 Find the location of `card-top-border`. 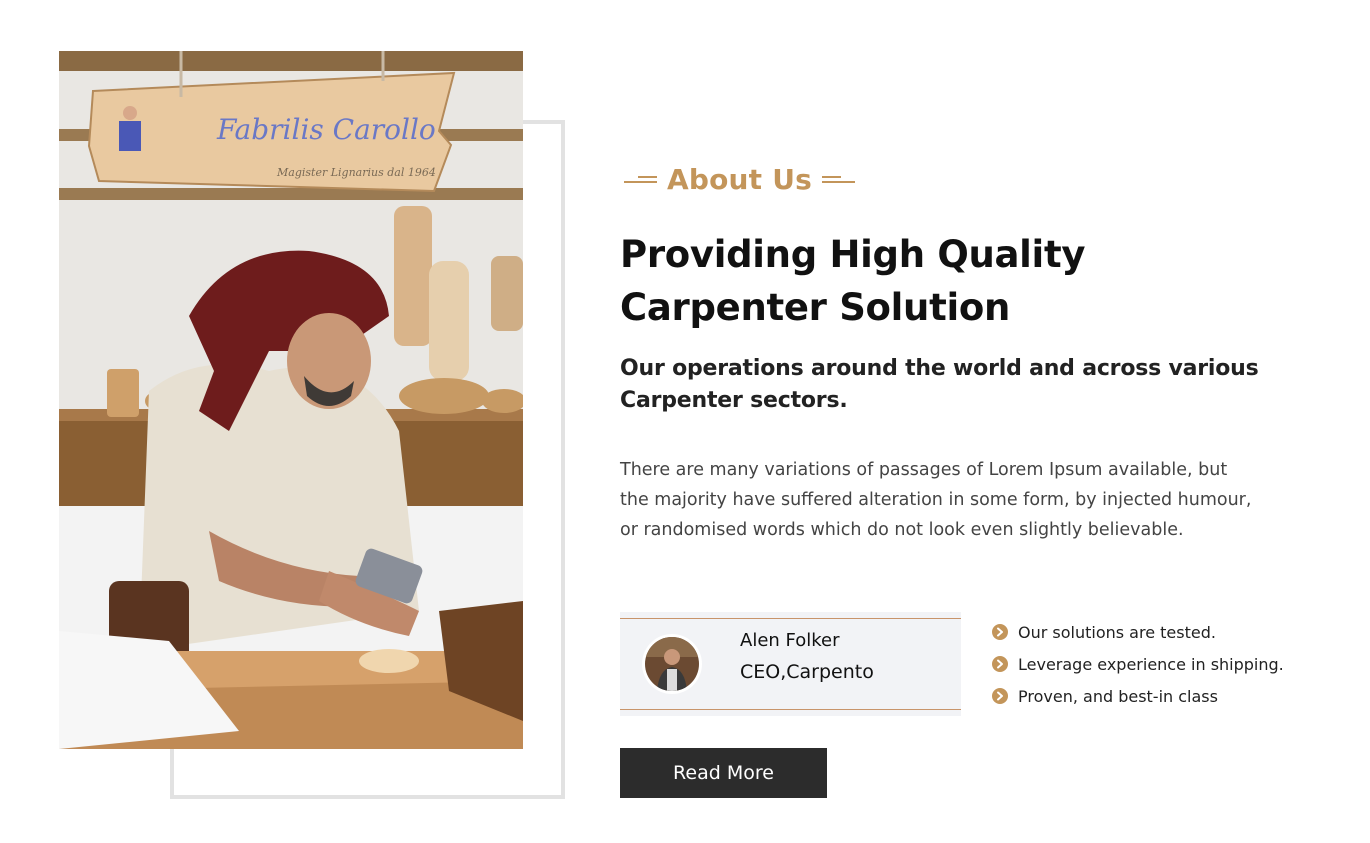

card-top-border is located at coordinates (790, 618).